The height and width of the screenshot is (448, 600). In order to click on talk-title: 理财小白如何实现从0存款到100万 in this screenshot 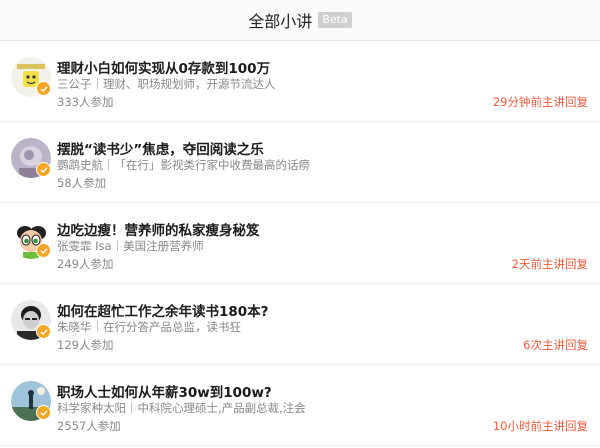, I will do `click(163, 67)`.